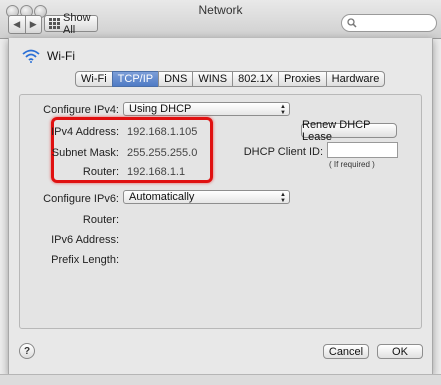 The height and width of the screenshot is (385, 441). Describe the element at coordinates (346, 351) in the screenshot. I see `cancel-button: Cancel` at that location.